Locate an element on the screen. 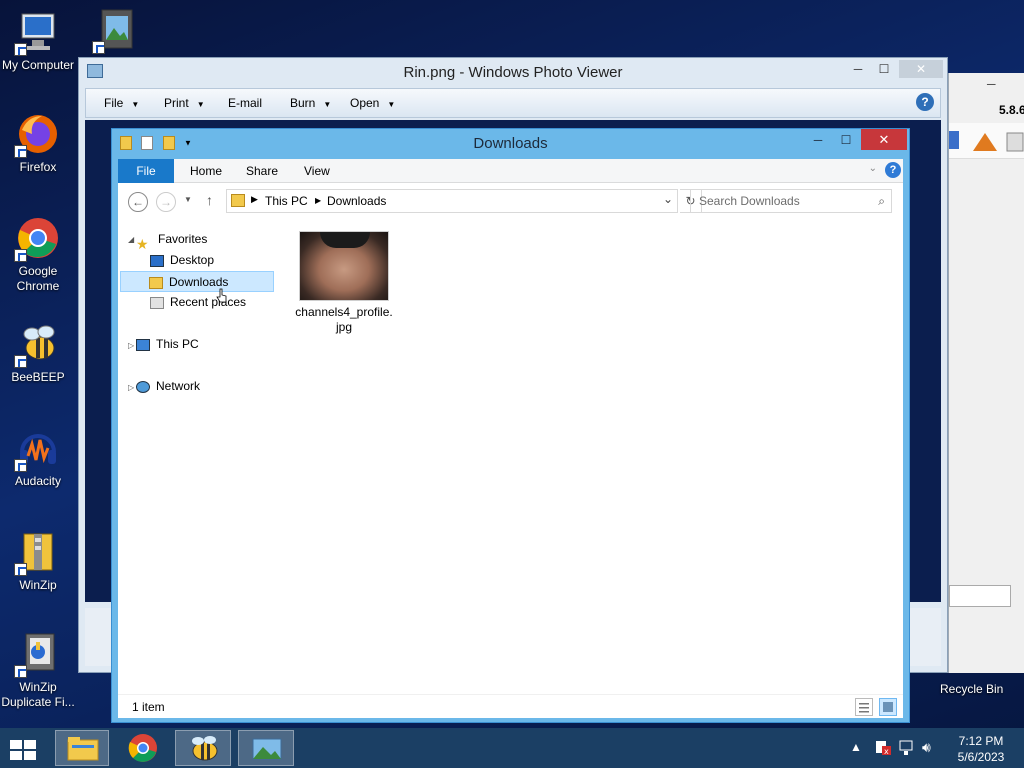 The width and height of the screenshot is (1024, 768). ribbon-tabs: File Home Share View ⌄ ? is located at coordinates (510, 171).